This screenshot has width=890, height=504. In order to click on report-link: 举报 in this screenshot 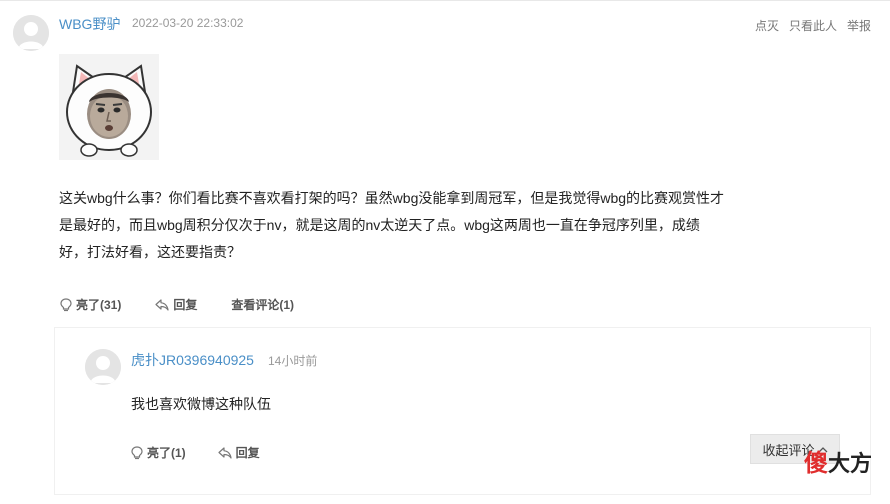, I will do `click(859, 25)`.